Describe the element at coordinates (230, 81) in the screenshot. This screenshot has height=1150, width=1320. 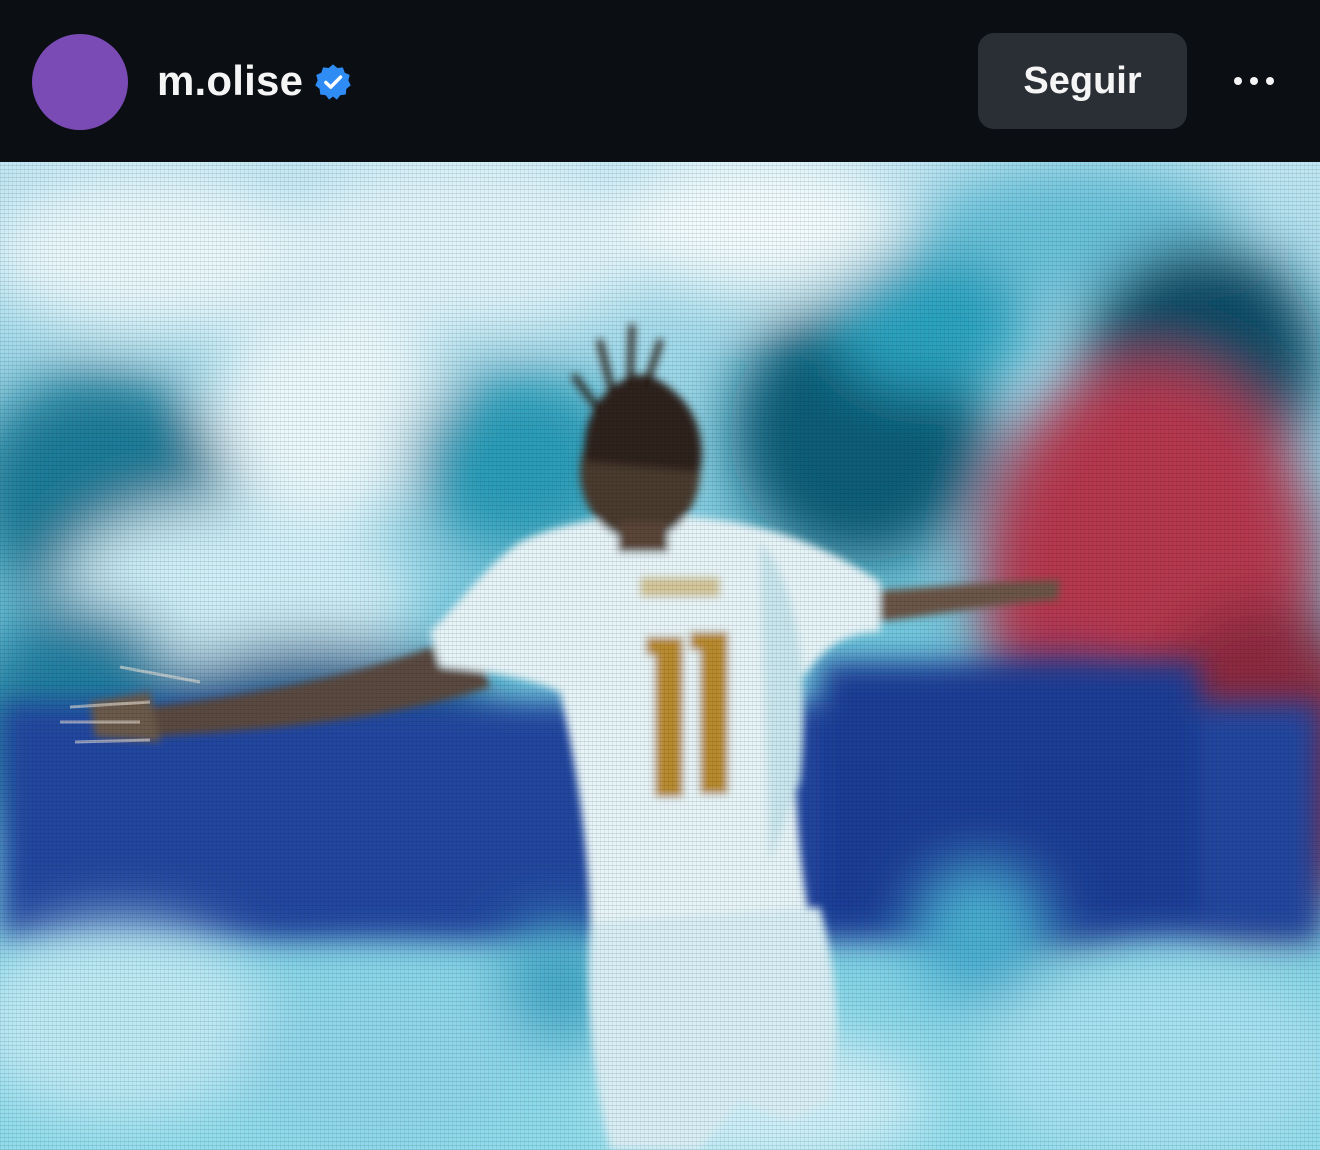
I see `username: m.olise` at that location.